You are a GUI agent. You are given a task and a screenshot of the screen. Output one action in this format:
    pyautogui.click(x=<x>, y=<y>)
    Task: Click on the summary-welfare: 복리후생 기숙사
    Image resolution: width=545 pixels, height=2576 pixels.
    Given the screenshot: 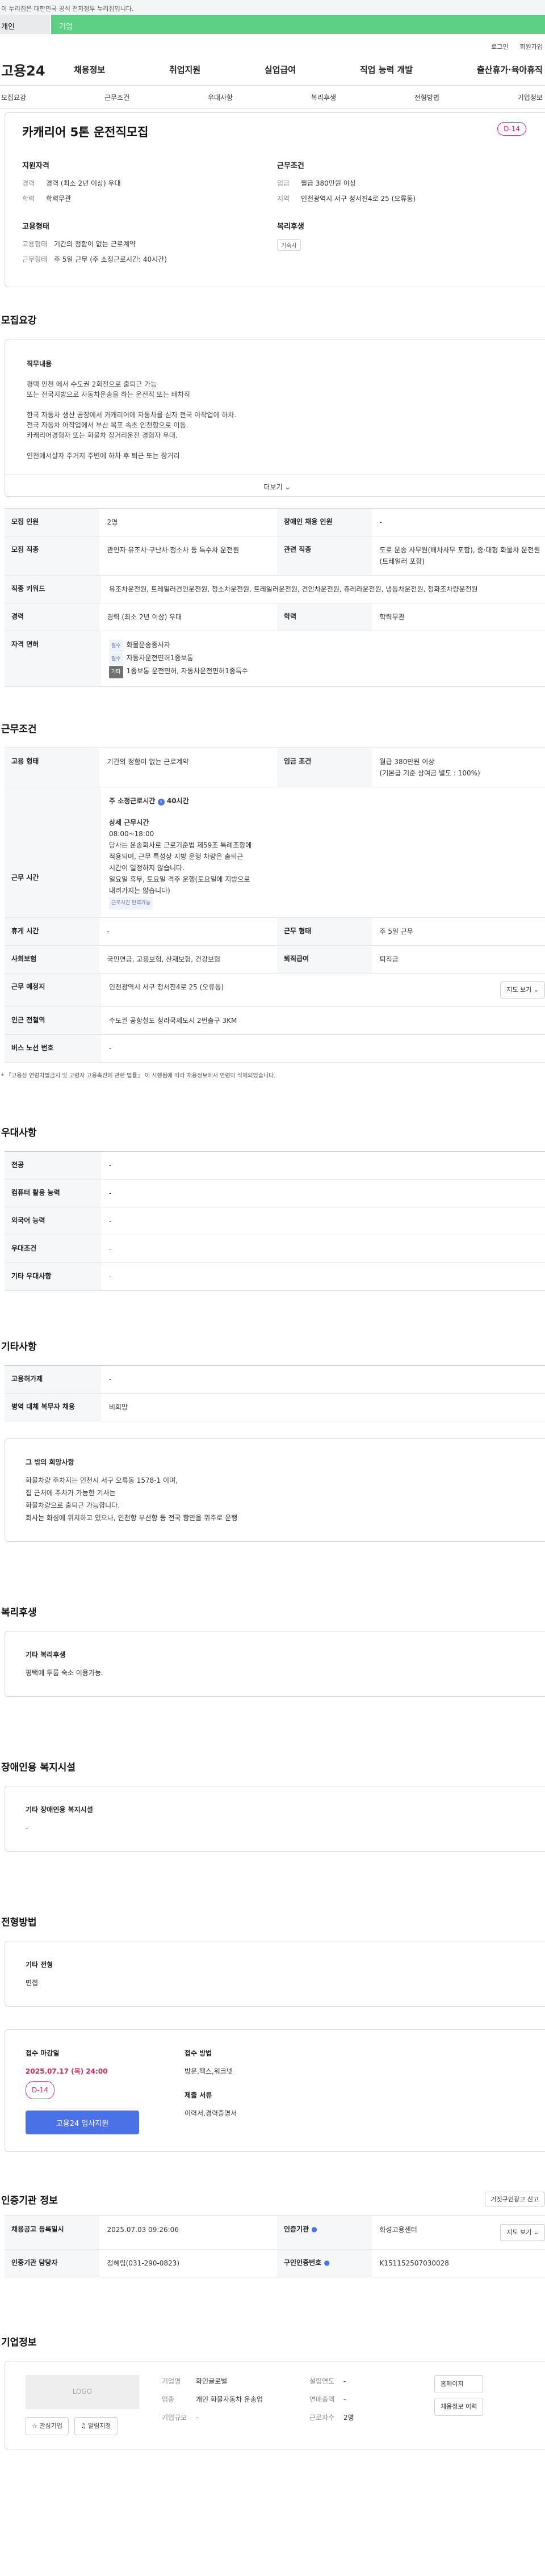 What is the action you would take?
    pyautogui.click(x=405, y=236)
    